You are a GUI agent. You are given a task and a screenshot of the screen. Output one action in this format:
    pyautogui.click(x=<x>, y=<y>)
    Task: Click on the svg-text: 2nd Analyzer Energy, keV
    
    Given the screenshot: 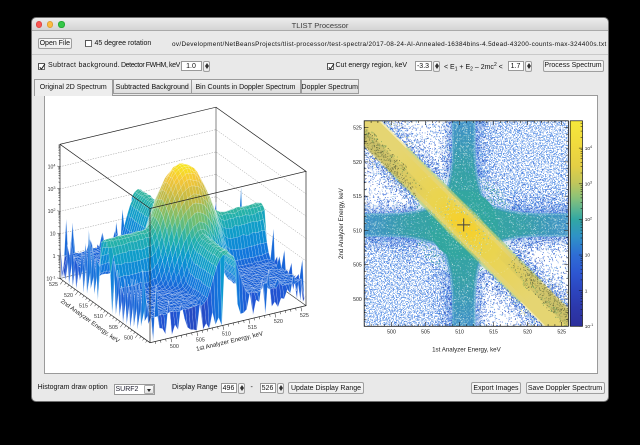 What is the action you would take?
    pyautogui.click(x=341, y=223)
    